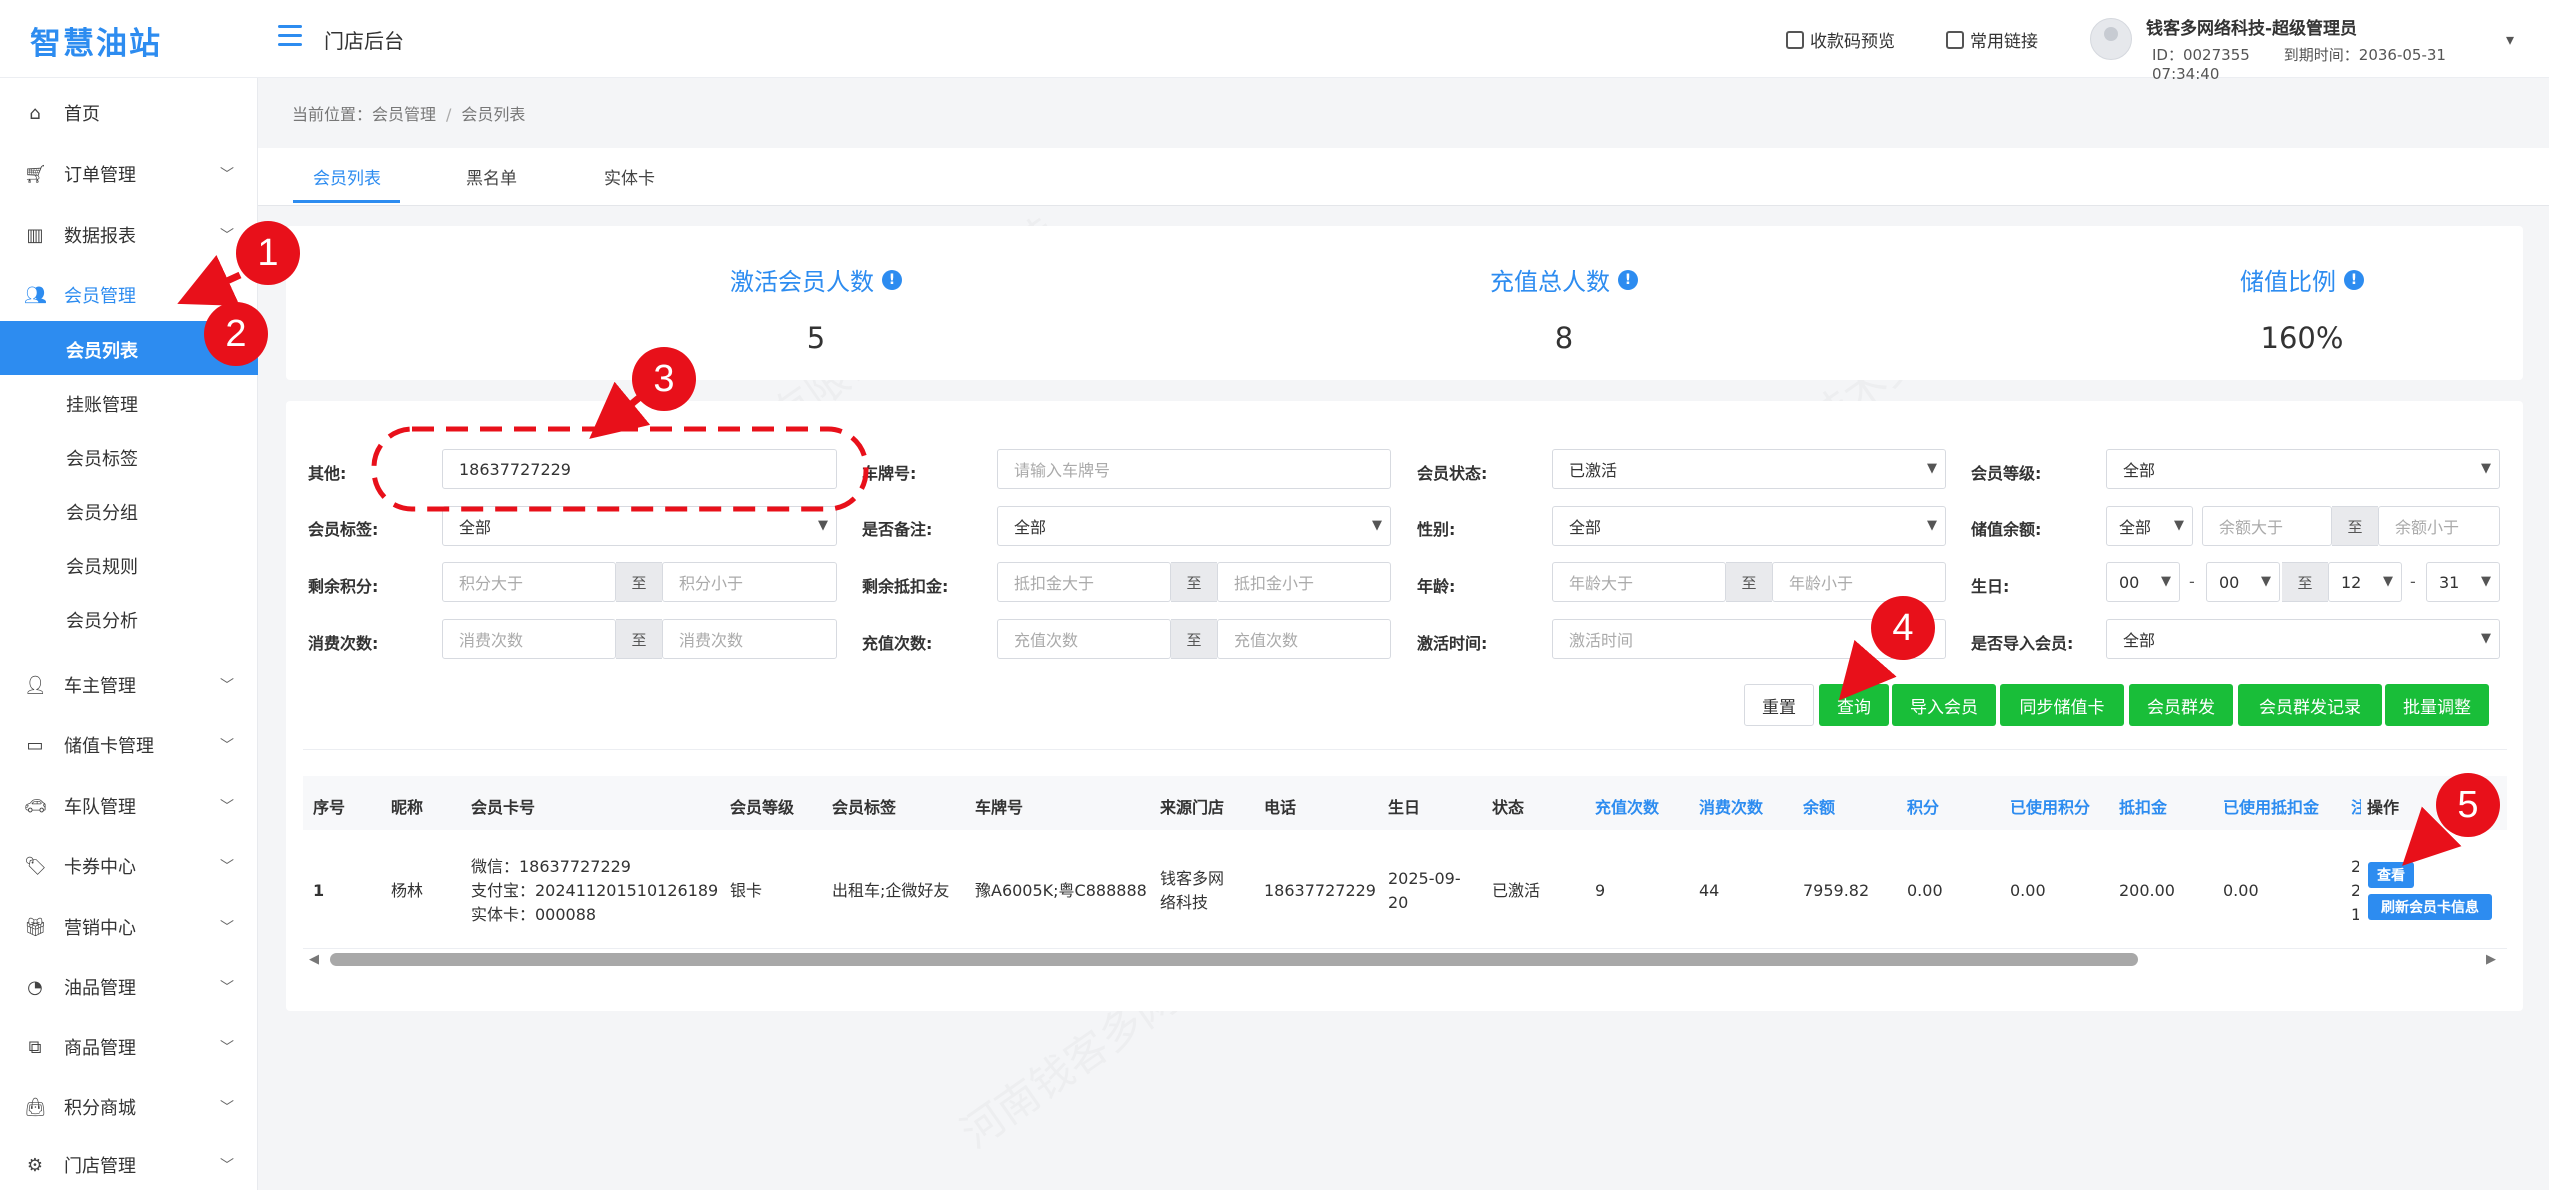 This screenshot has height=1190, width=2549. Describe the element at coordinates (1731, 806) in the screenshot. I see `col-consume-times: 消费次数` at that location.